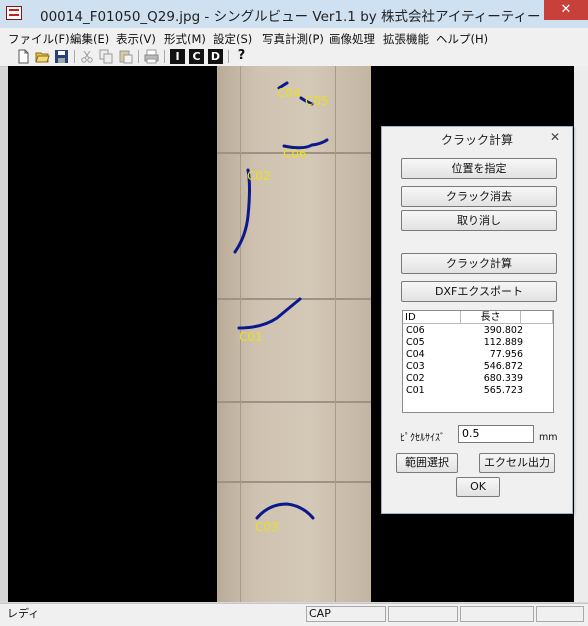 The height and width of the screenshot is (626, 588). Describe the element at coordinates (560, 614) in the screenshot. I see `size-grip` at that location.